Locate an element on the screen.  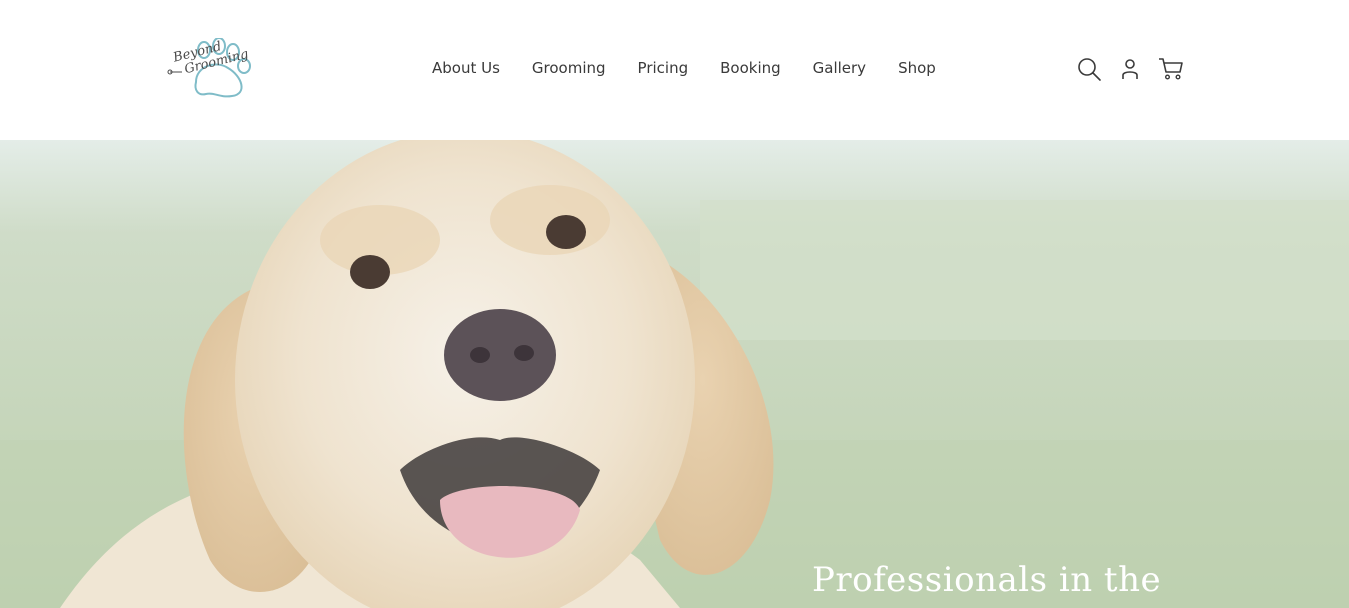
nav-shop: Shop is located at coordinates (917, 68).